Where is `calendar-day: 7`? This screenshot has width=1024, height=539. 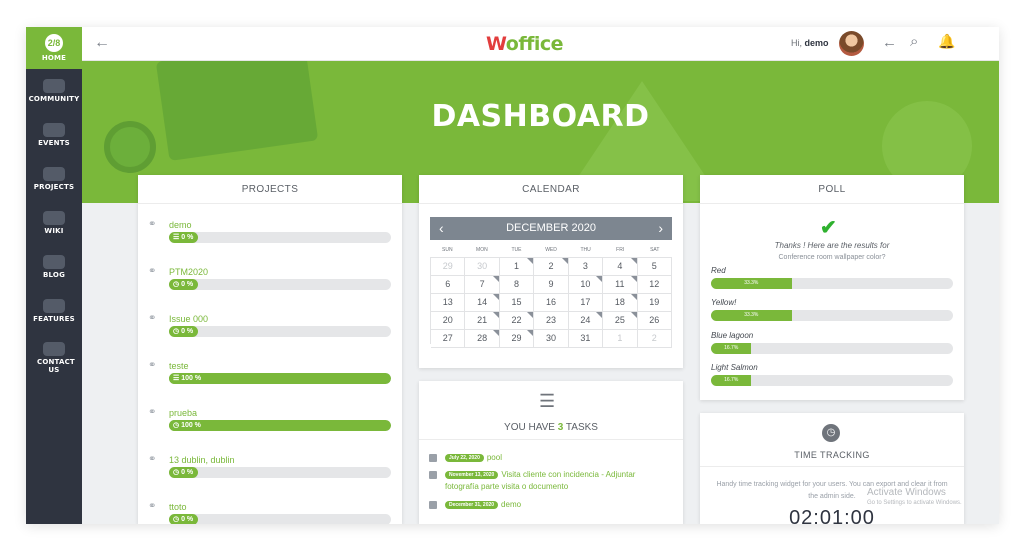 calendar-day: 7 is located at coordinates (482, 285).